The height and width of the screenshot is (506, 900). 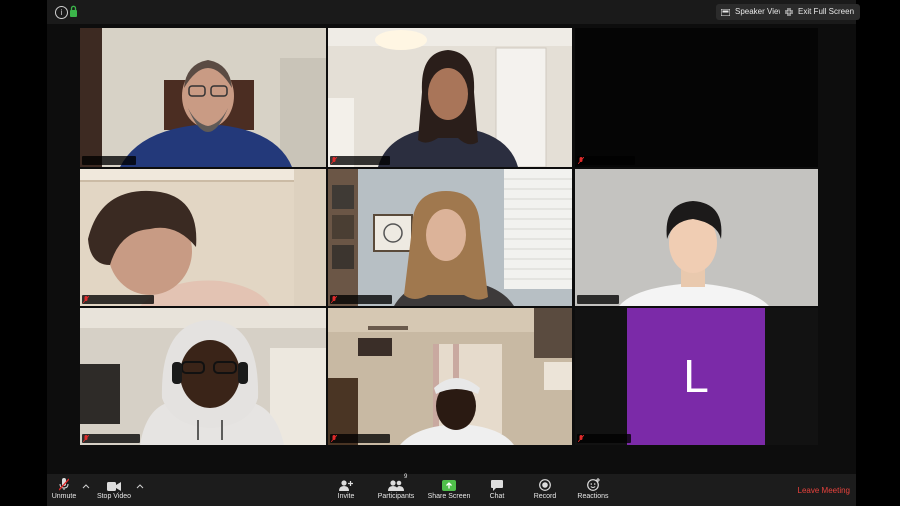 What do you see at coordinates (346, 485) in the screenshot?
I see `add-person-icon` at bounding box center [346, 485].